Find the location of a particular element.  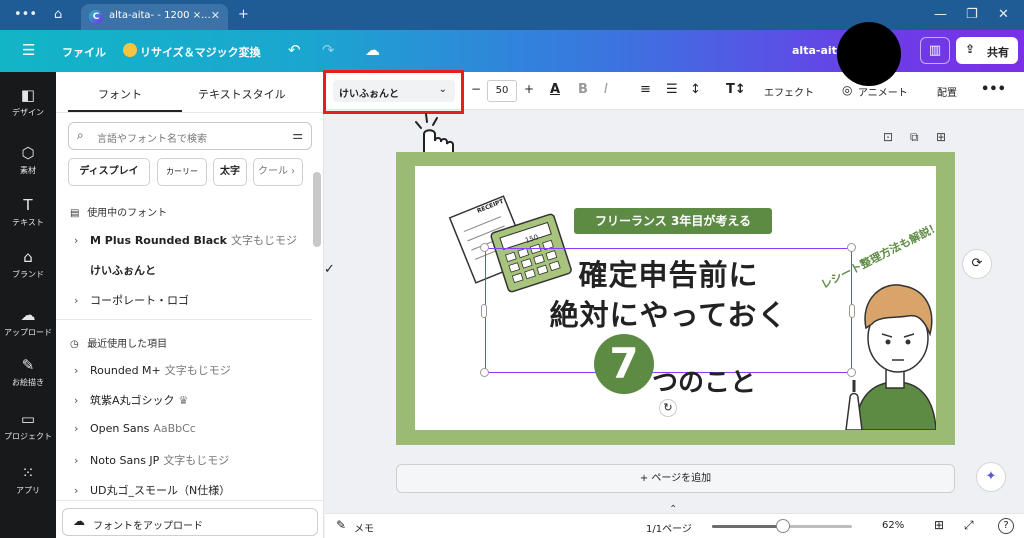

recent-font-row: › UD丸ゴ_スモール（N仕様） is located at coordinates (154, 490).